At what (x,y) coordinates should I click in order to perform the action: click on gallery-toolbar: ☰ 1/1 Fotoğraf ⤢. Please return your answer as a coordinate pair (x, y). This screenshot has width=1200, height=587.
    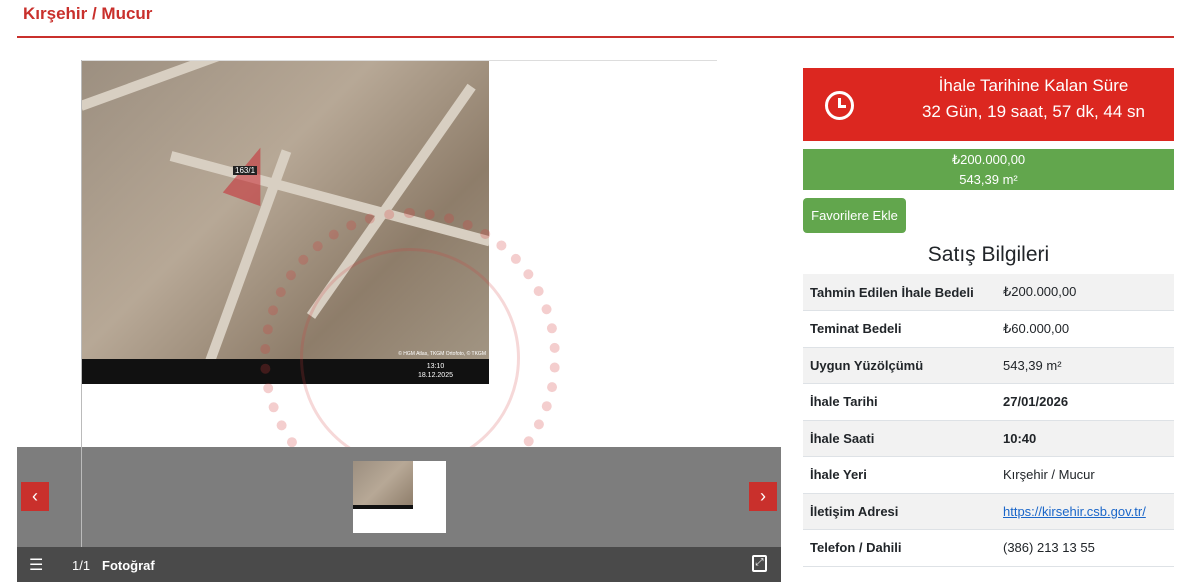
    Looking at the image, I should click on (399, 564).